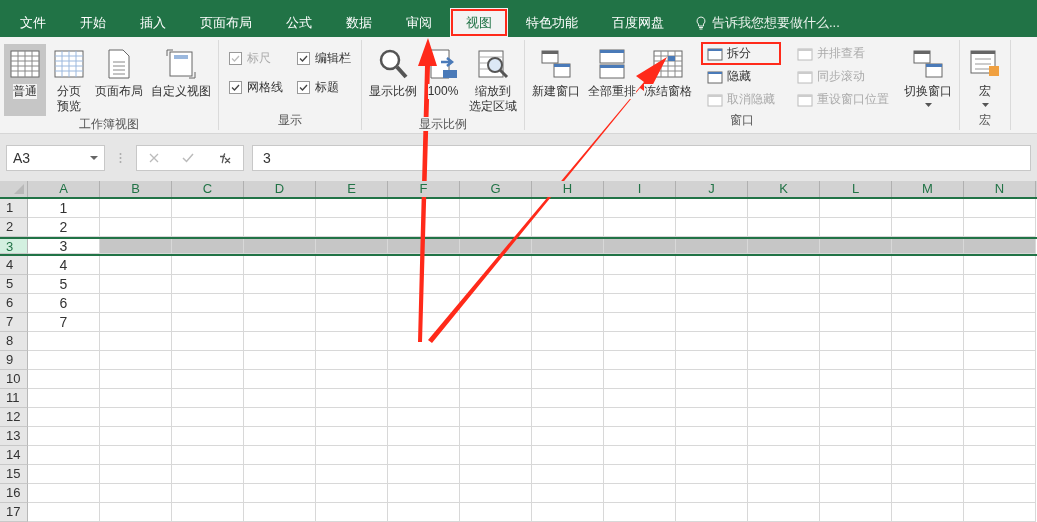 This screenshot has width=1037, height=522. Describe the element at coordinates (493, 80) in the screenshot. I see `ribbon-button: 缩放到 选定区域` at that location.